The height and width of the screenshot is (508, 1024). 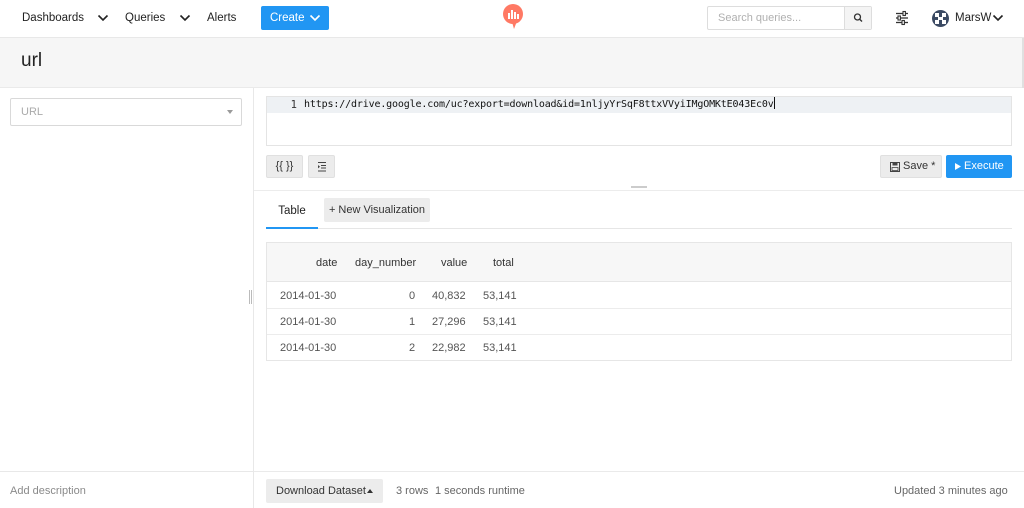 I want to click on updated-text: Updated 3 minutes ago, so click(x=951, y=491).